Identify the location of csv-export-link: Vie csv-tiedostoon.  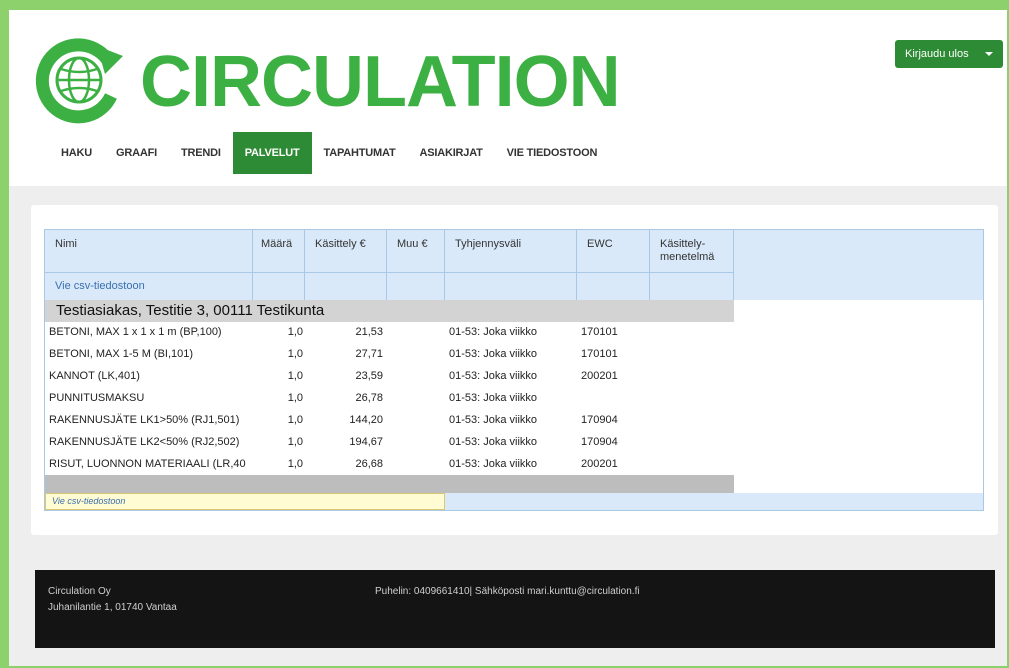
(100, 286).